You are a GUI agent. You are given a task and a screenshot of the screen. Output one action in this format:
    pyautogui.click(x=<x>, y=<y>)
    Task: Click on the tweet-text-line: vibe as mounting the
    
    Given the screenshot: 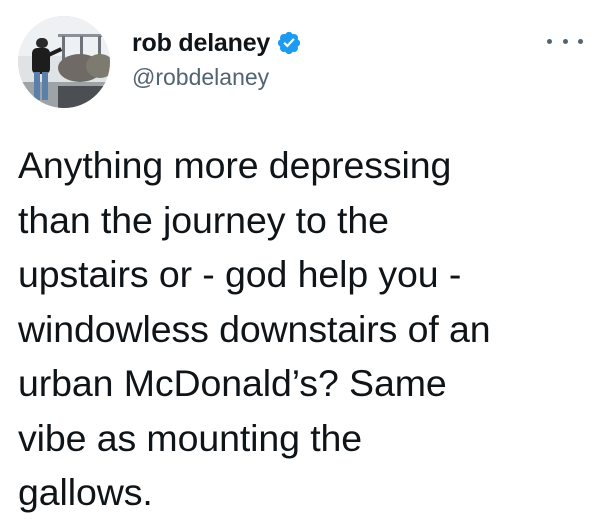 What is the action you would take?
    pyautogui.click(x=190, y=437)
    